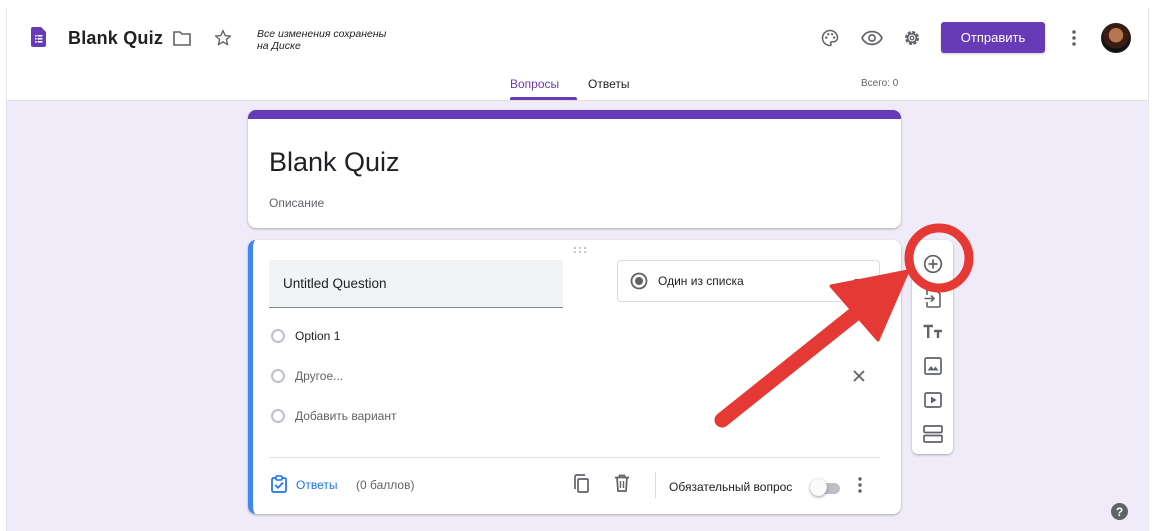 The height and width of the screenshot is (531, 1152). I want to click on delete-trash-icon, so click(622, 483).